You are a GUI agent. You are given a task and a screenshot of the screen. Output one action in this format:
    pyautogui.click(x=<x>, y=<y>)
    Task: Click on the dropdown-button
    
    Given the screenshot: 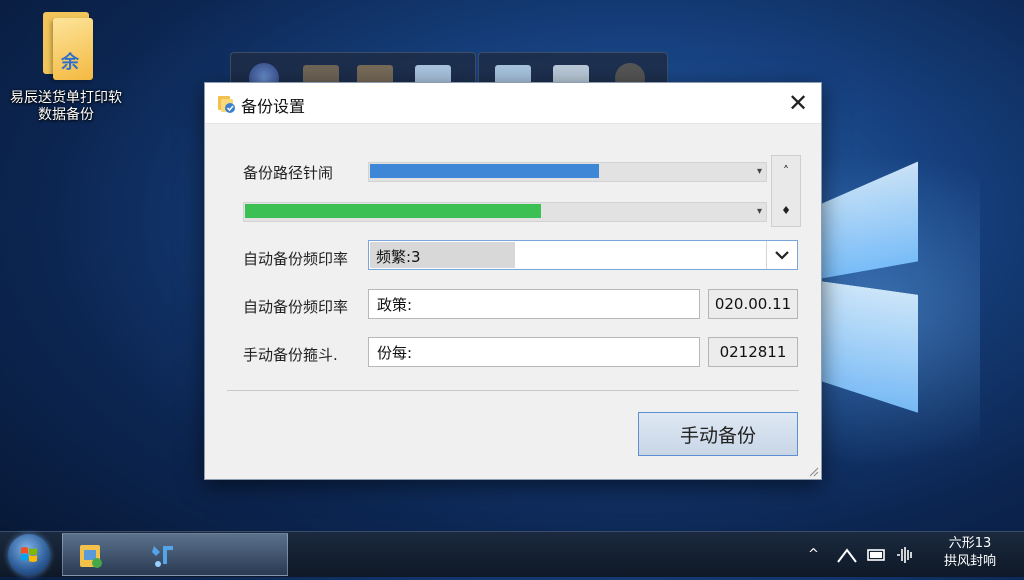 What is the action you would take?
    pyautogui.click(x=781, y=255)
    